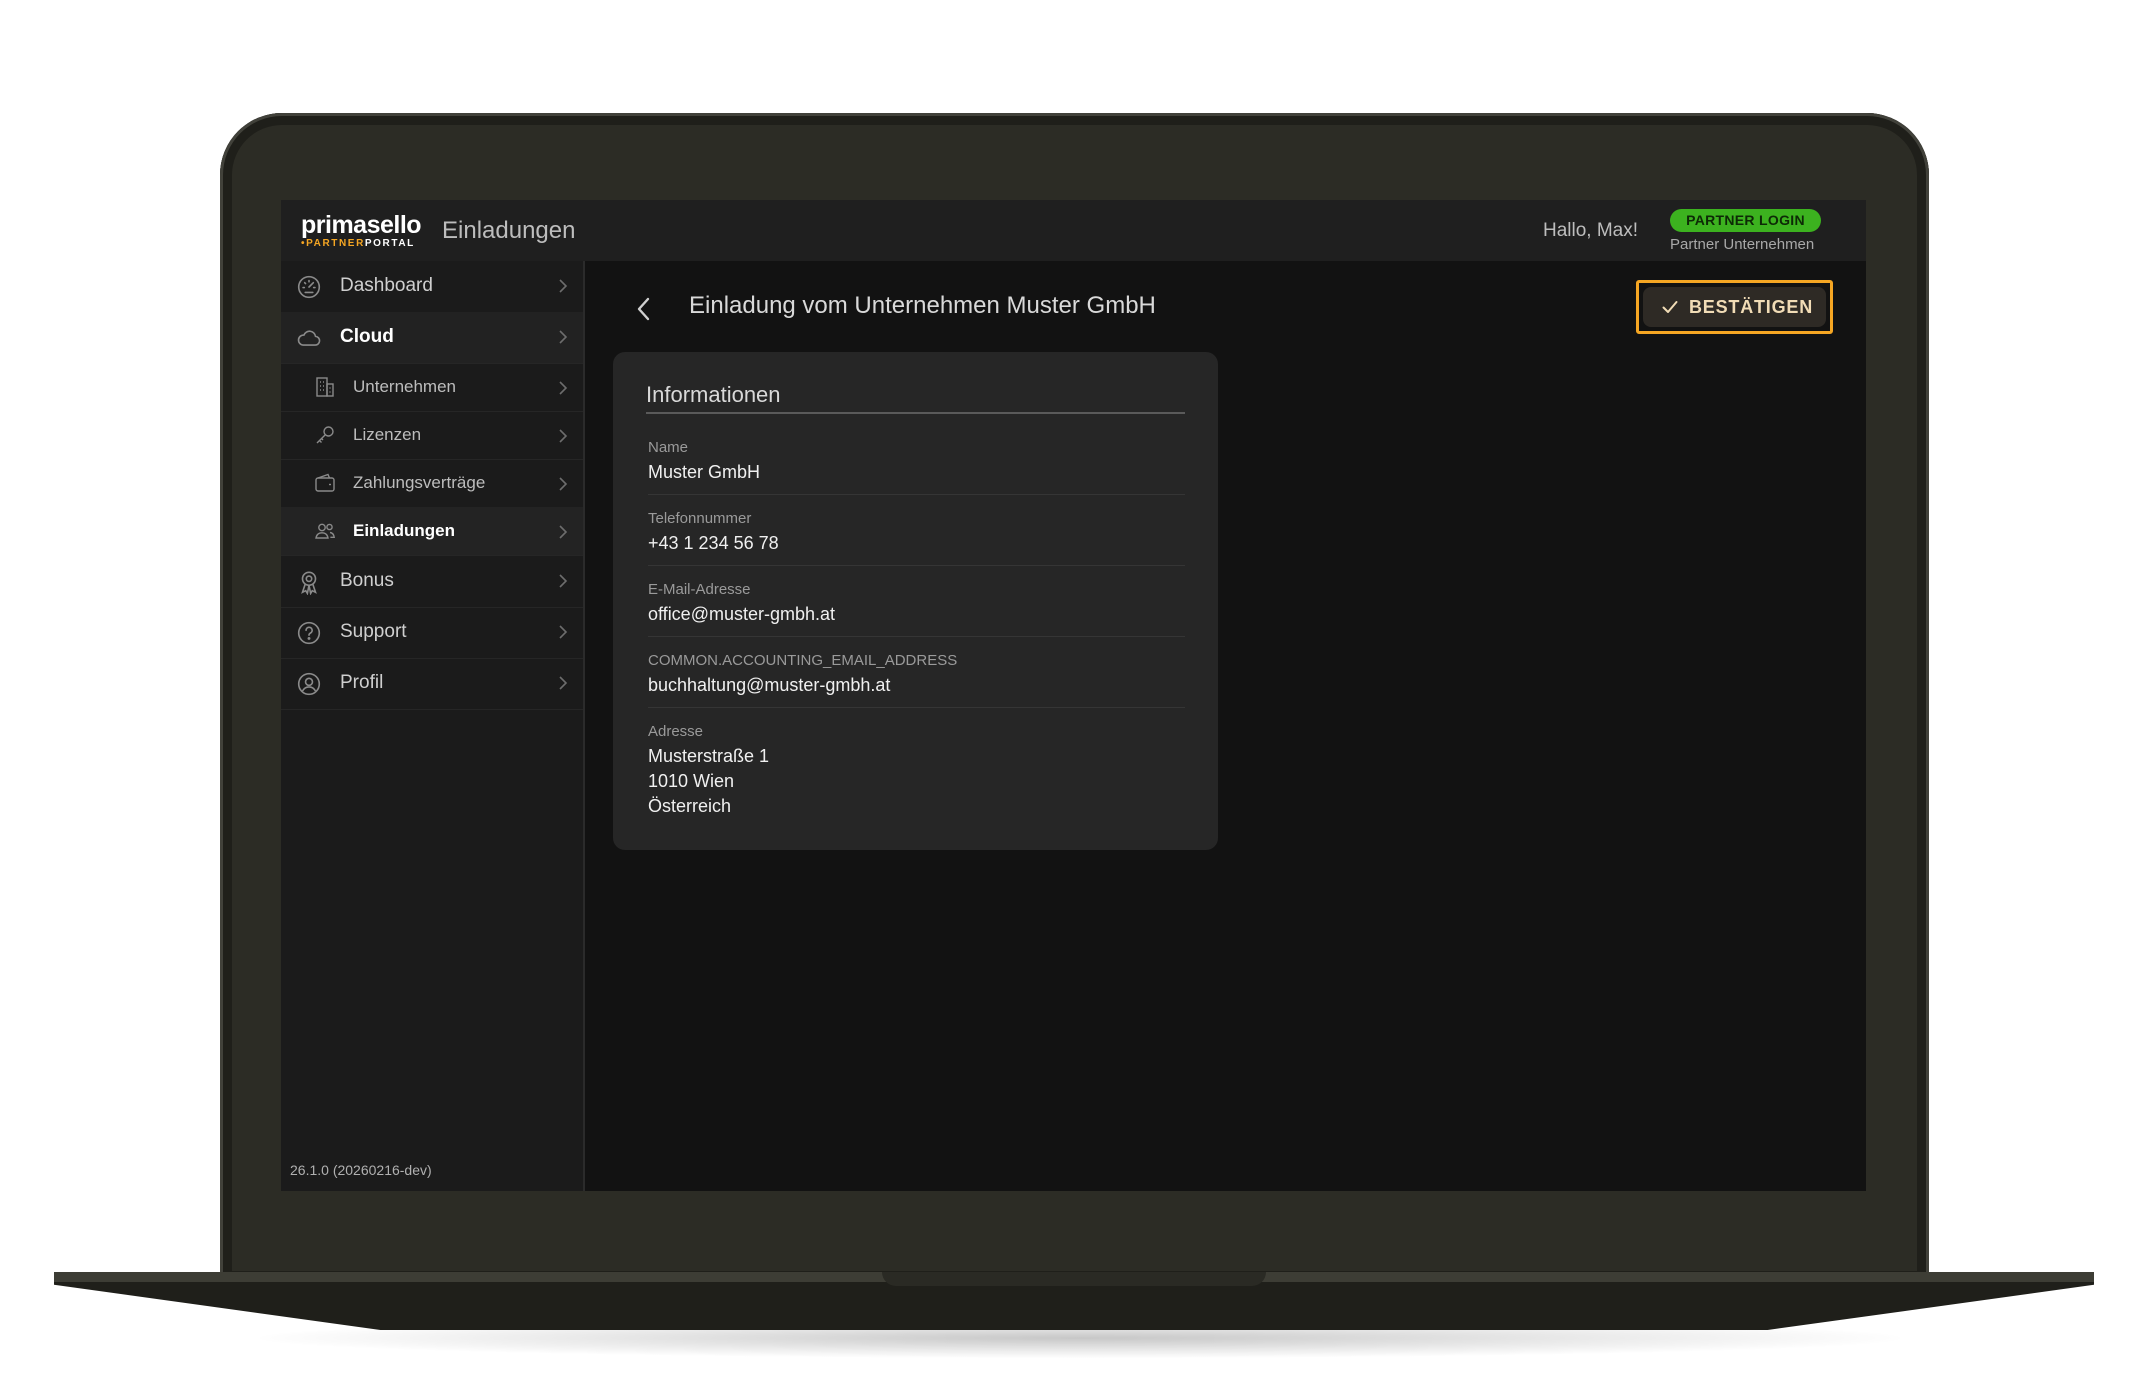 The image size is (2143, 1382). I want to click on field-value: buchhaltung@muster-gmbh.at, so click(769, 685).